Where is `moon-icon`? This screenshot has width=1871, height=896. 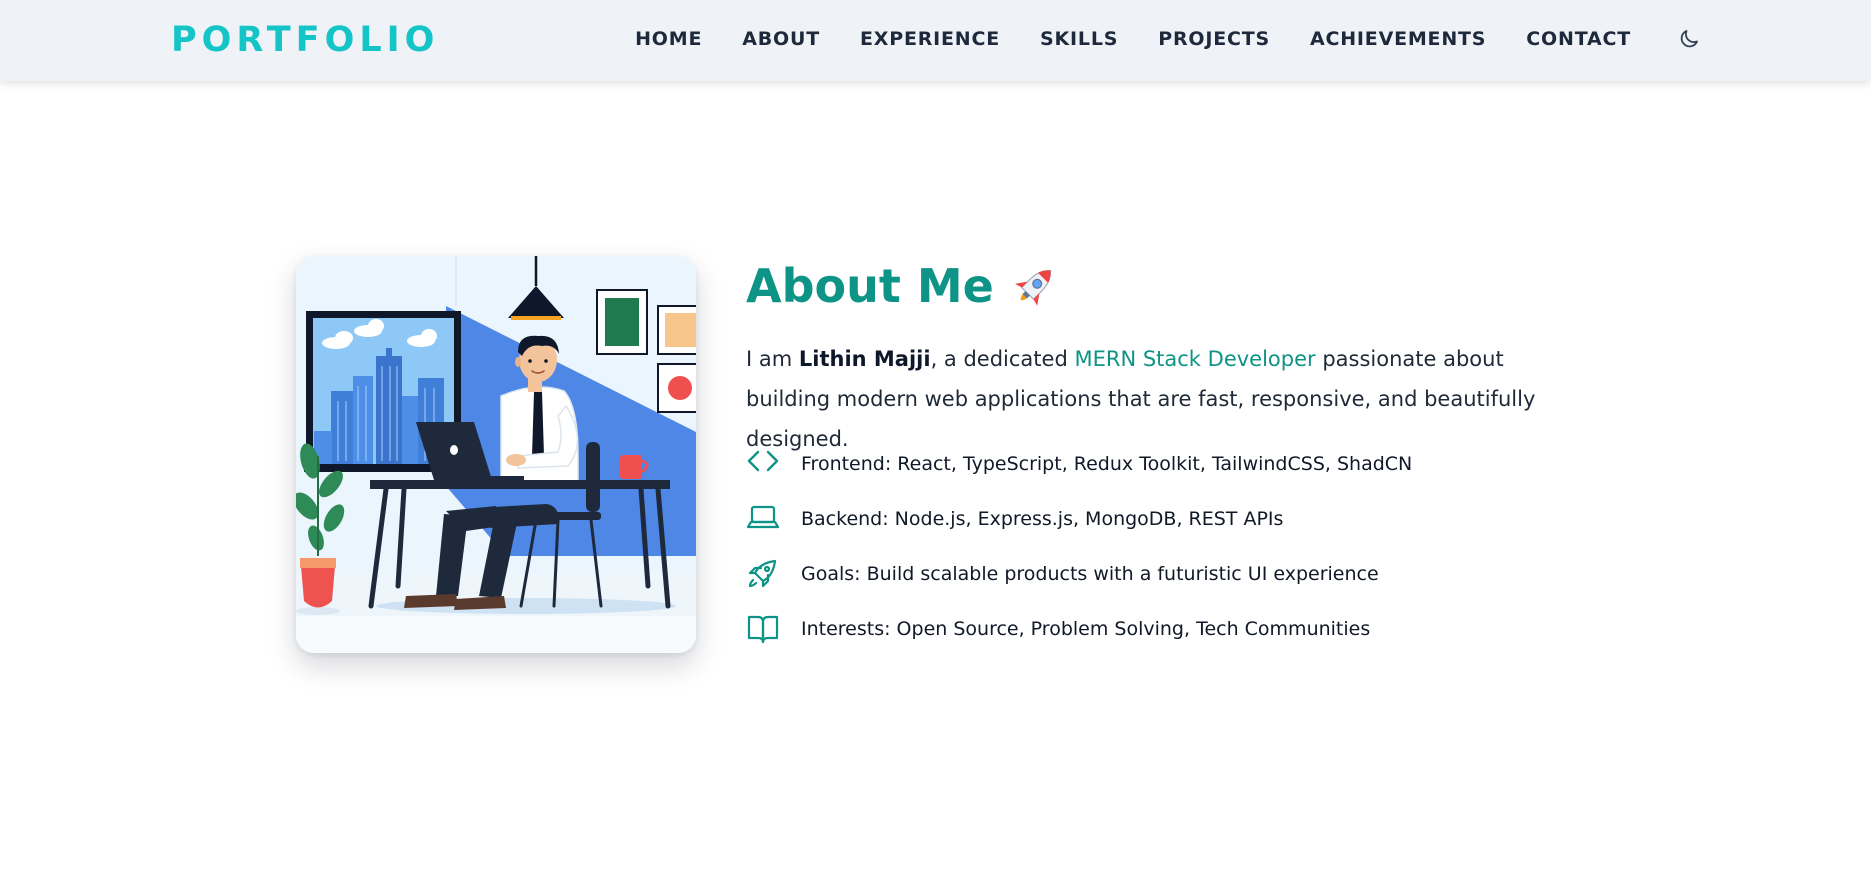
moon-icon is located at coordinates (1689, 39).